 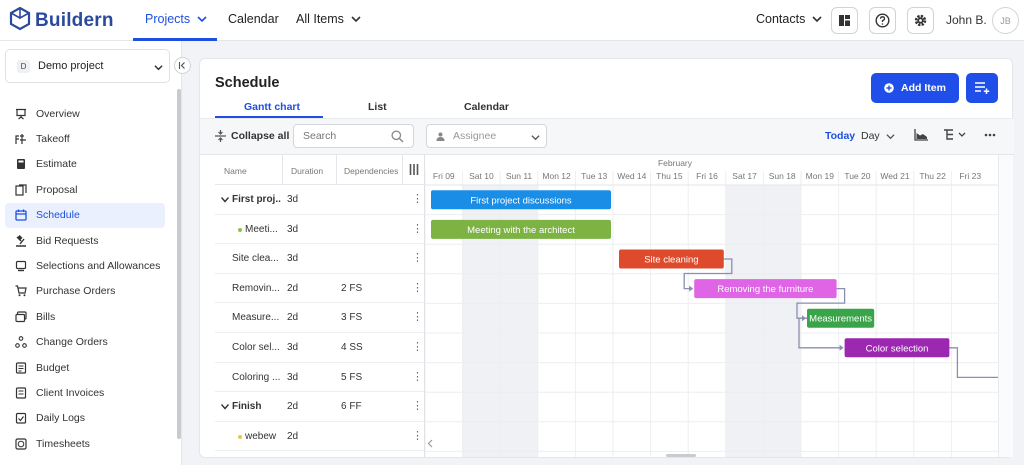 What do you see at coordinates (840, 136) in the screenshot?
I see `today-button: Today` at bounding box center [840, 136].